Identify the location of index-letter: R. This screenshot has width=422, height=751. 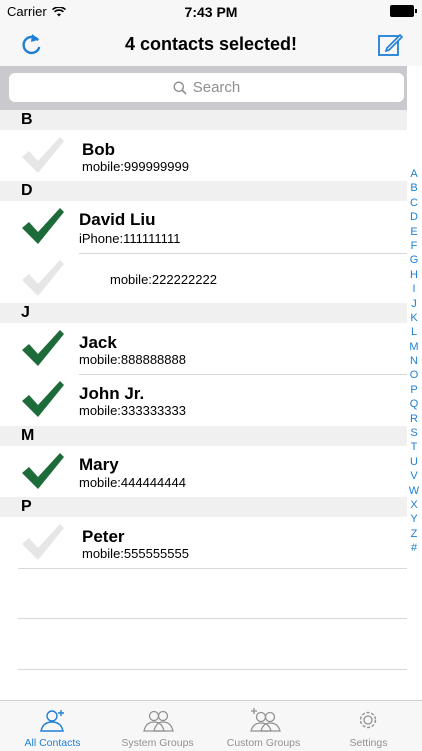
(414, 419).